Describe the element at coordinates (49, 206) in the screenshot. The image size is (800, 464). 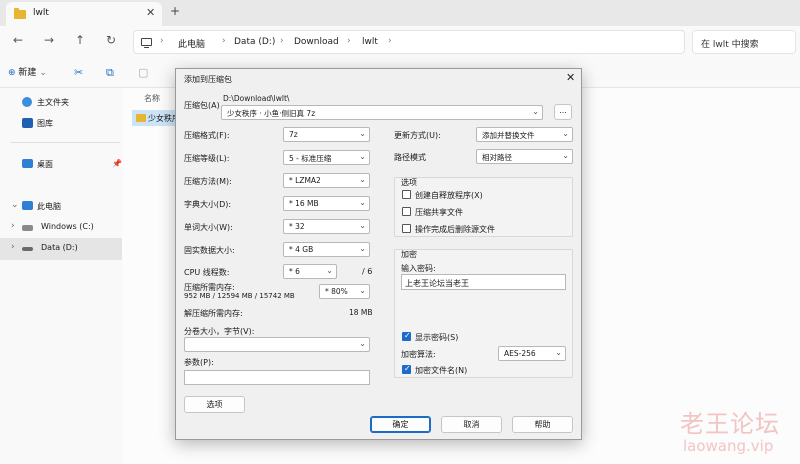
I see `sidebar-item-label: 此电脑` at that location.